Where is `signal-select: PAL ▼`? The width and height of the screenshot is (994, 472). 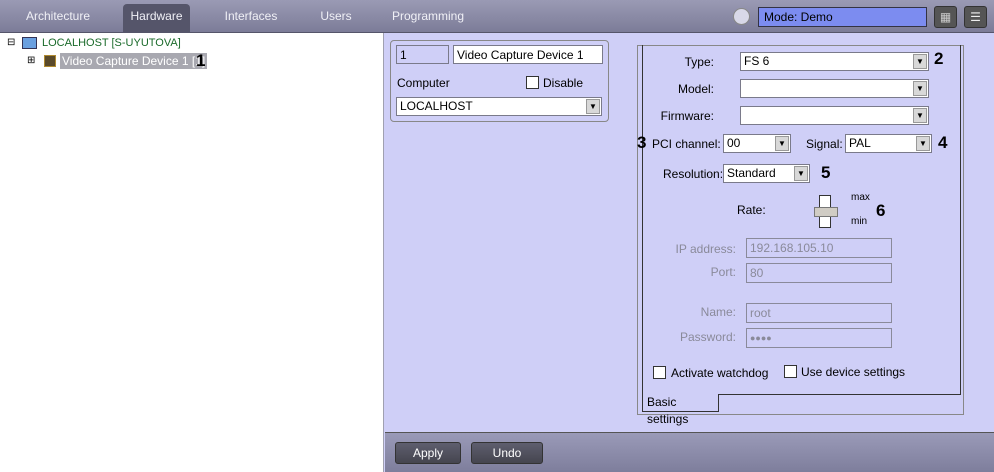
signal-select: PAL ▼ is located at coordinates (888, 143).